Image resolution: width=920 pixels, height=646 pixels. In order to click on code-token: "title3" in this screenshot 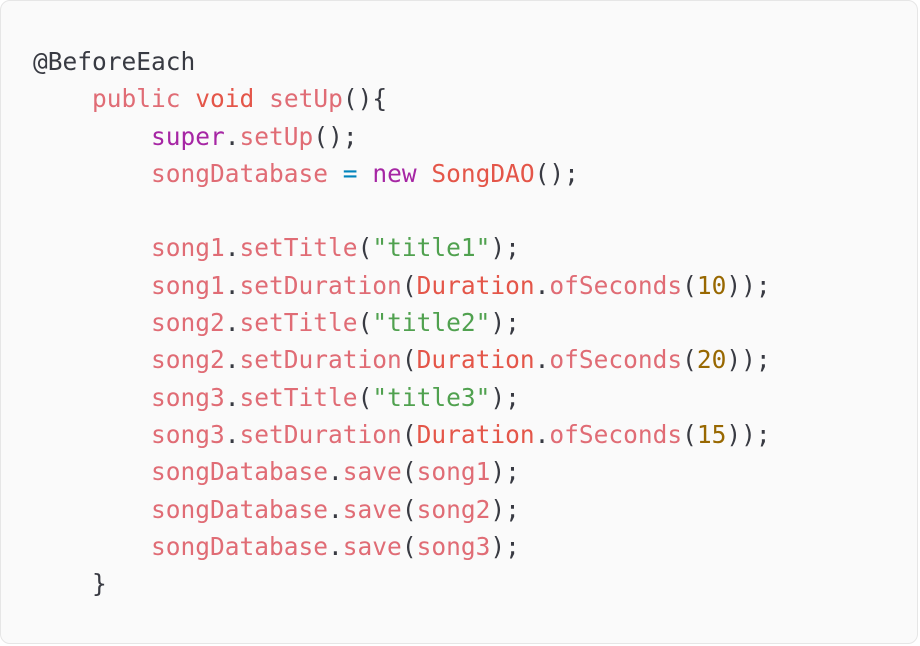, I will do `click(431, 397)`.